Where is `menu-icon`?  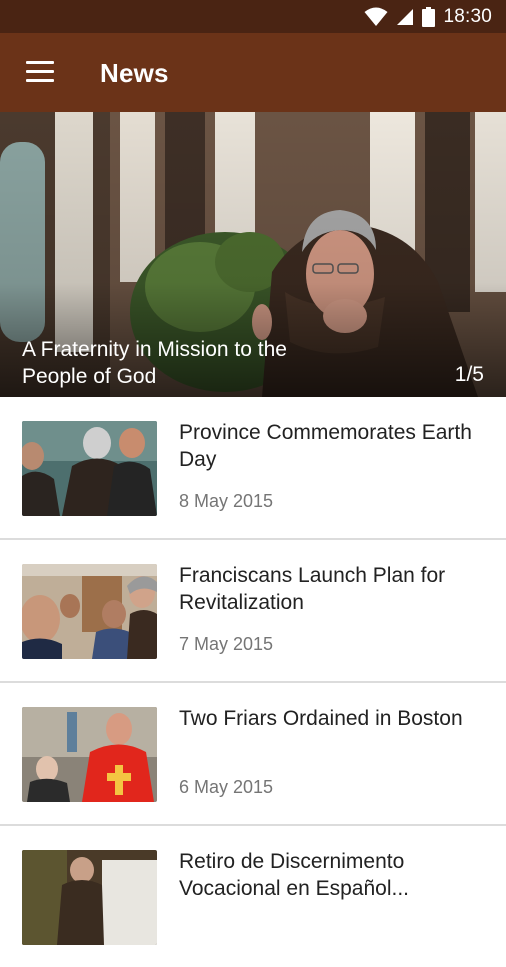
menu-icon is located at coordinates (40, 72).